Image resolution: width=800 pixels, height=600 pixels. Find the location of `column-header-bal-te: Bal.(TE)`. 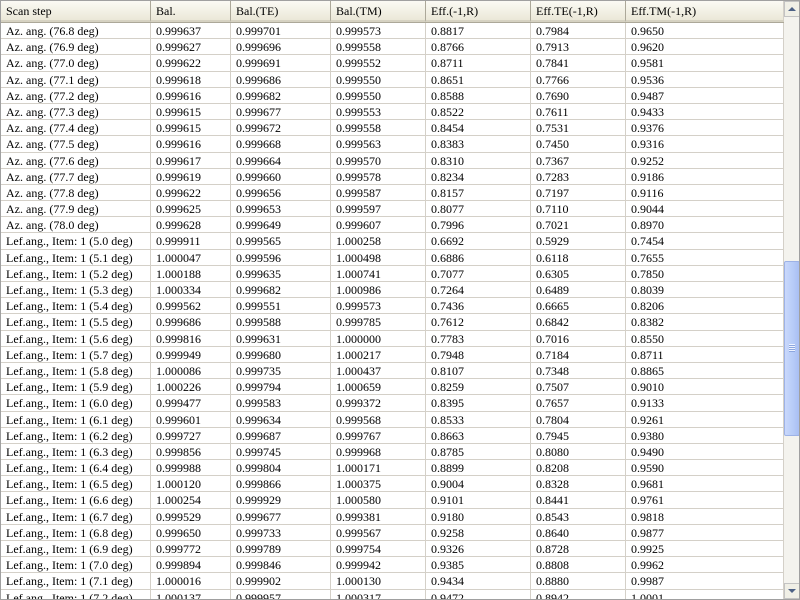

column-header-bal-te: Bal.(TE) is located at coordinates (281, 11).